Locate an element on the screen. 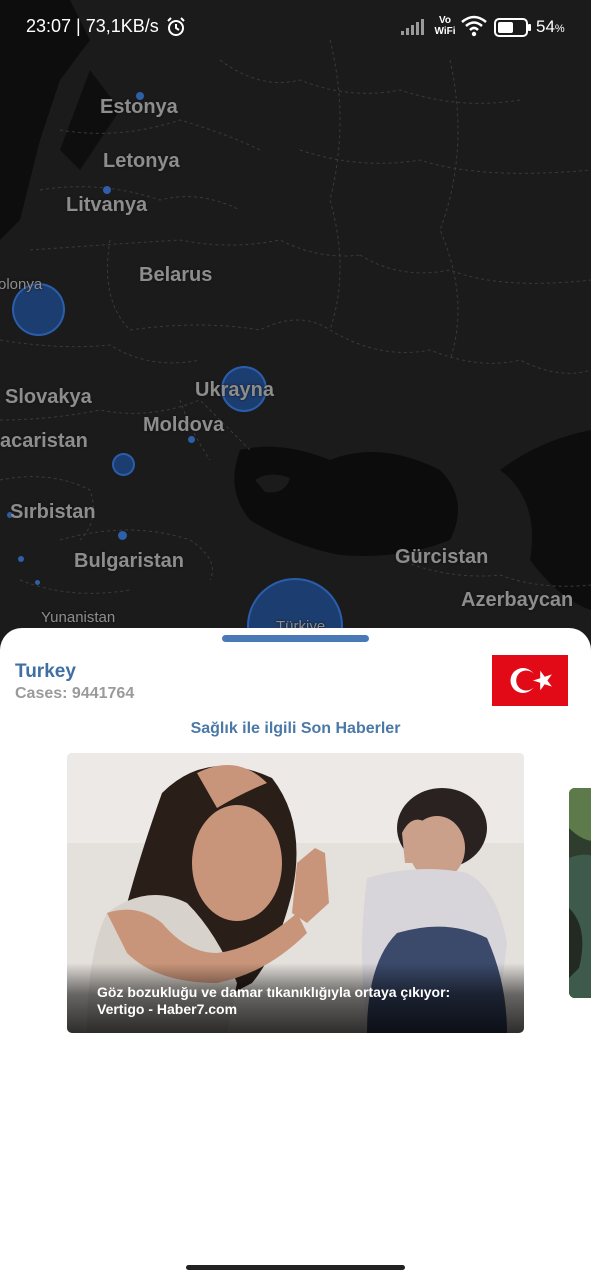 This screenshot has width=591, height=1280. home-gesture-bar is located at coordinates (295, 1267).